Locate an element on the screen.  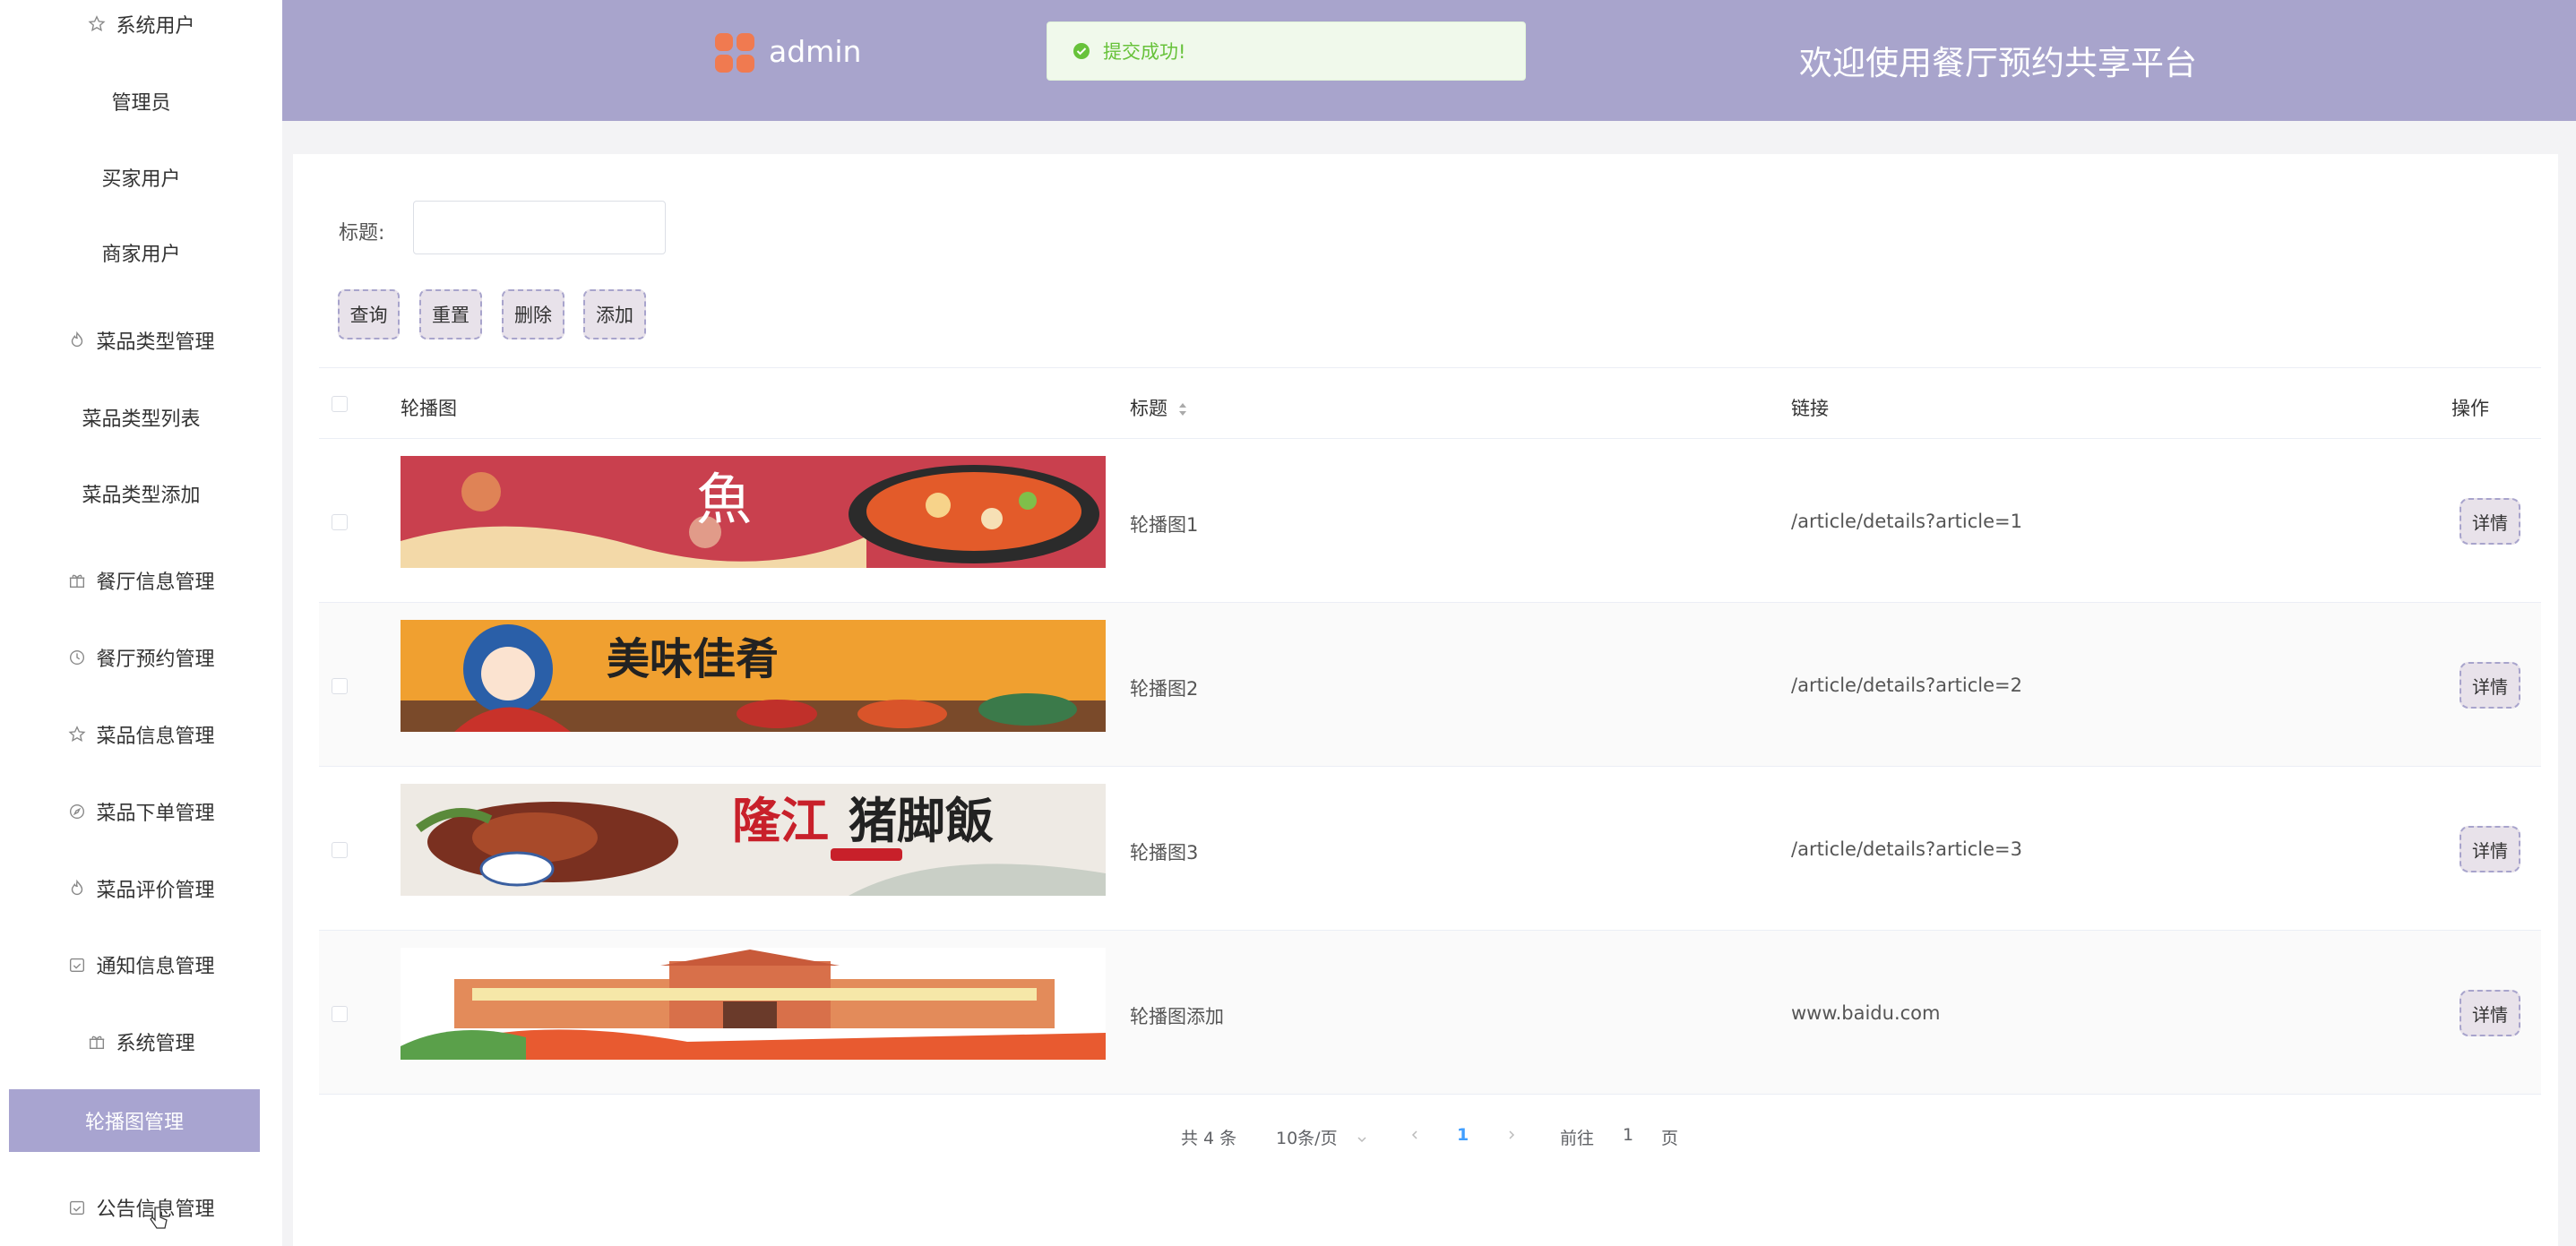
row-link: www.baidu.com is located at coordinates (1866, 1013).